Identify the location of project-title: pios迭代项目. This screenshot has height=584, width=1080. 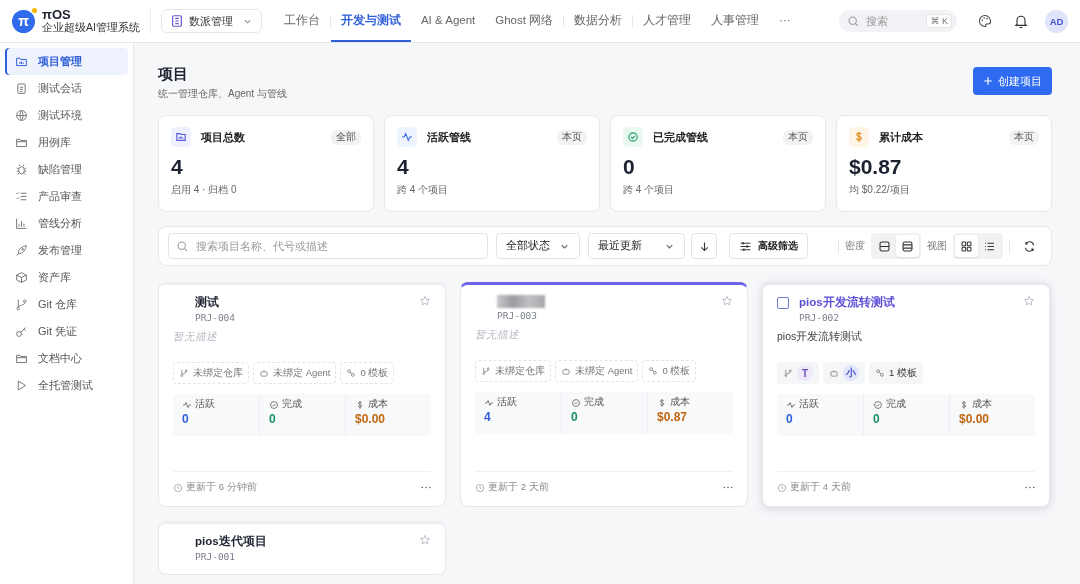
(231, 541).